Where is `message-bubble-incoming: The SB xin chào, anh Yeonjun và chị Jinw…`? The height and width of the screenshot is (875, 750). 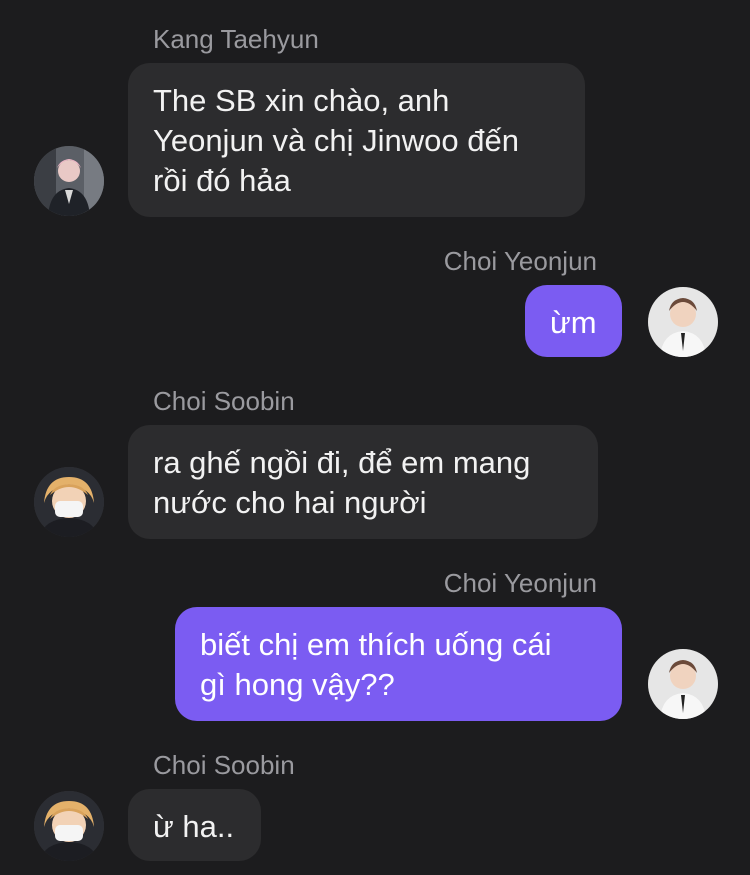 message-bubble-incoming: The SB xin chào, anh Yeonjun và chị Jinw… is located at coordinates (356, 140).